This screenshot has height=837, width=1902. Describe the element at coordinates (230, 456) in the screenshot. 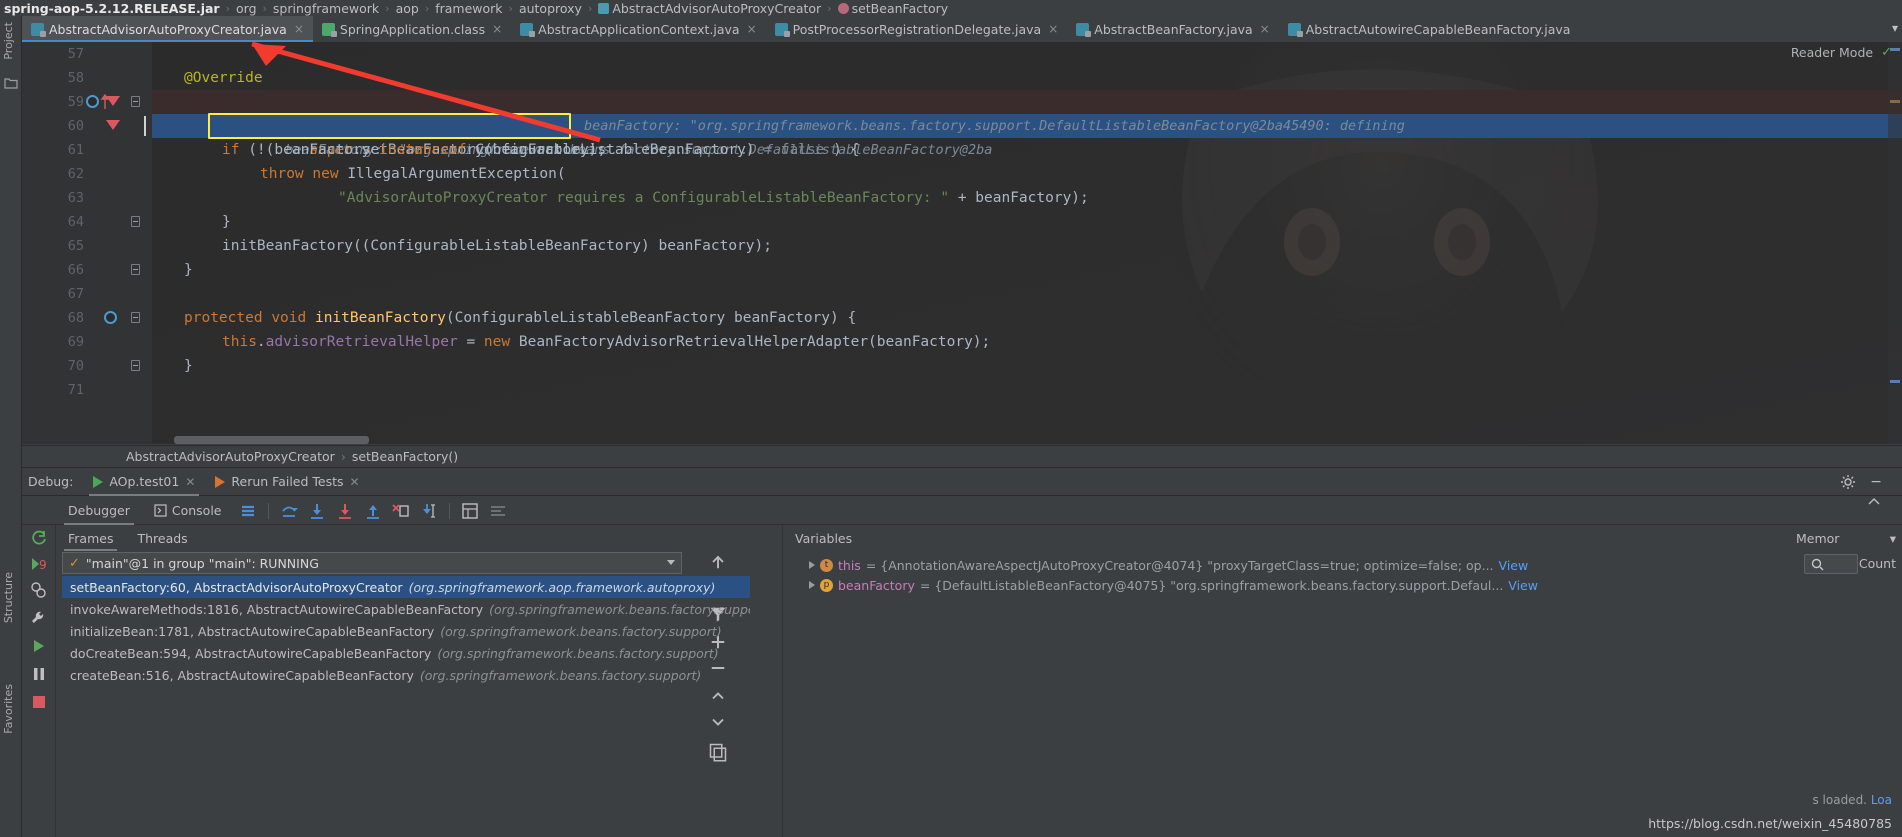

I see `breadcrumb-class: AbstractAdvisorAutoProxyCreator` at that location.